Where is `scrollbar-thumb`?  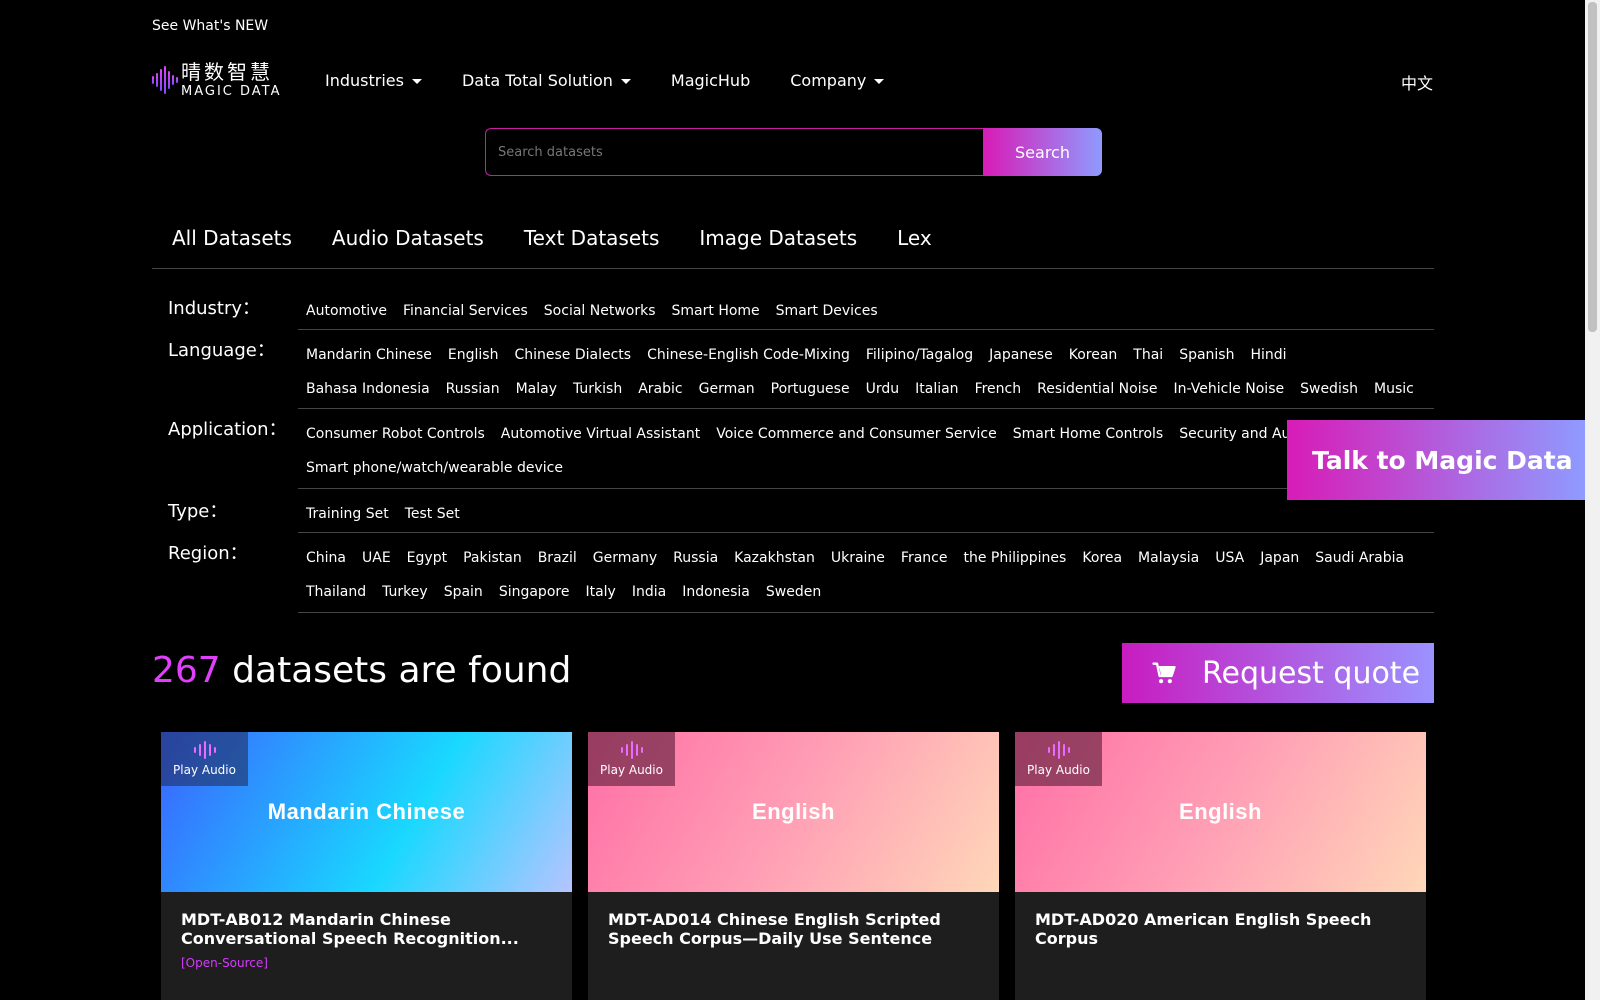 scrollbar-thumb is located at coordinates (1592, 167).